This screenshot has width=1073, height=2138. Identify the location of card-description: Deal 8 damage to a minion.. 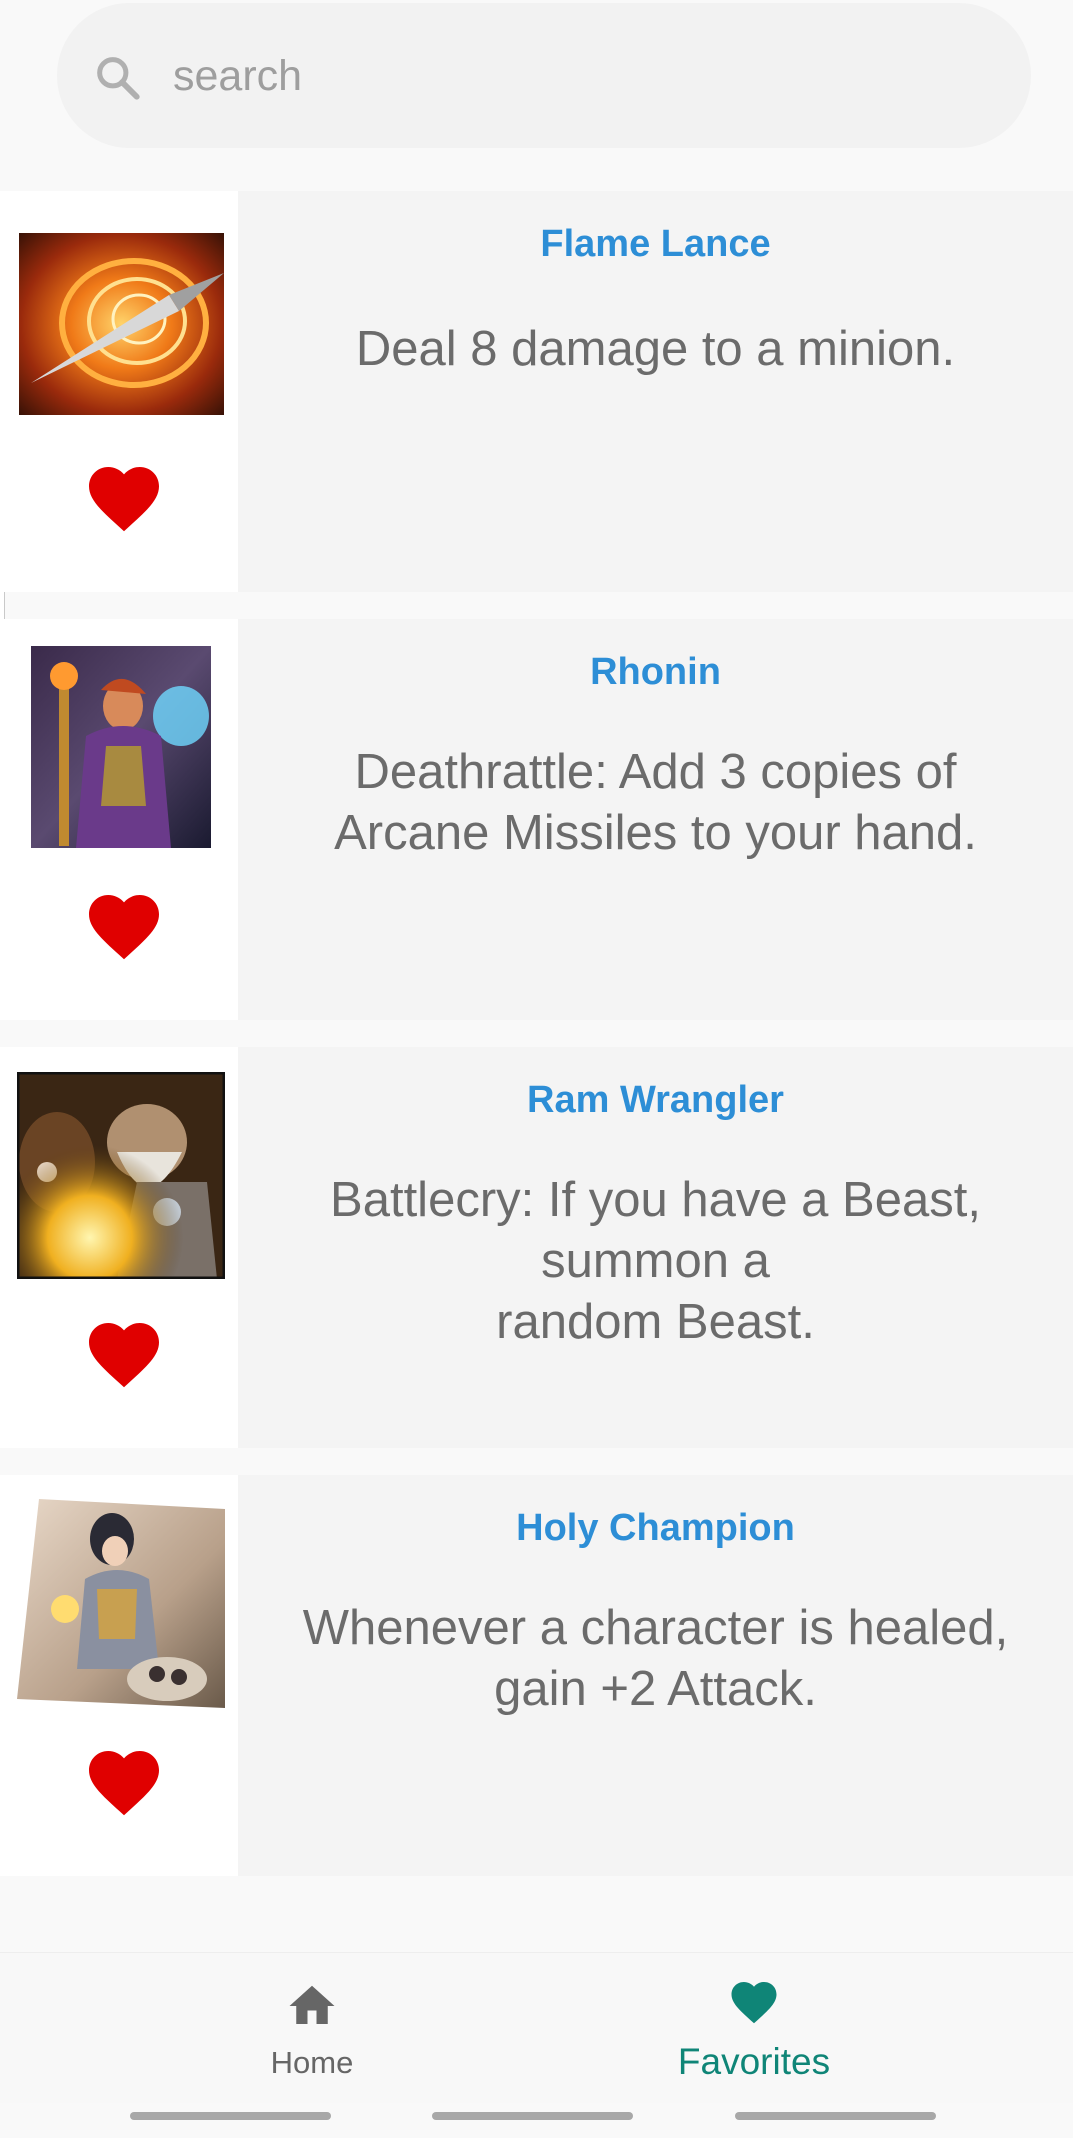
(655, 349).